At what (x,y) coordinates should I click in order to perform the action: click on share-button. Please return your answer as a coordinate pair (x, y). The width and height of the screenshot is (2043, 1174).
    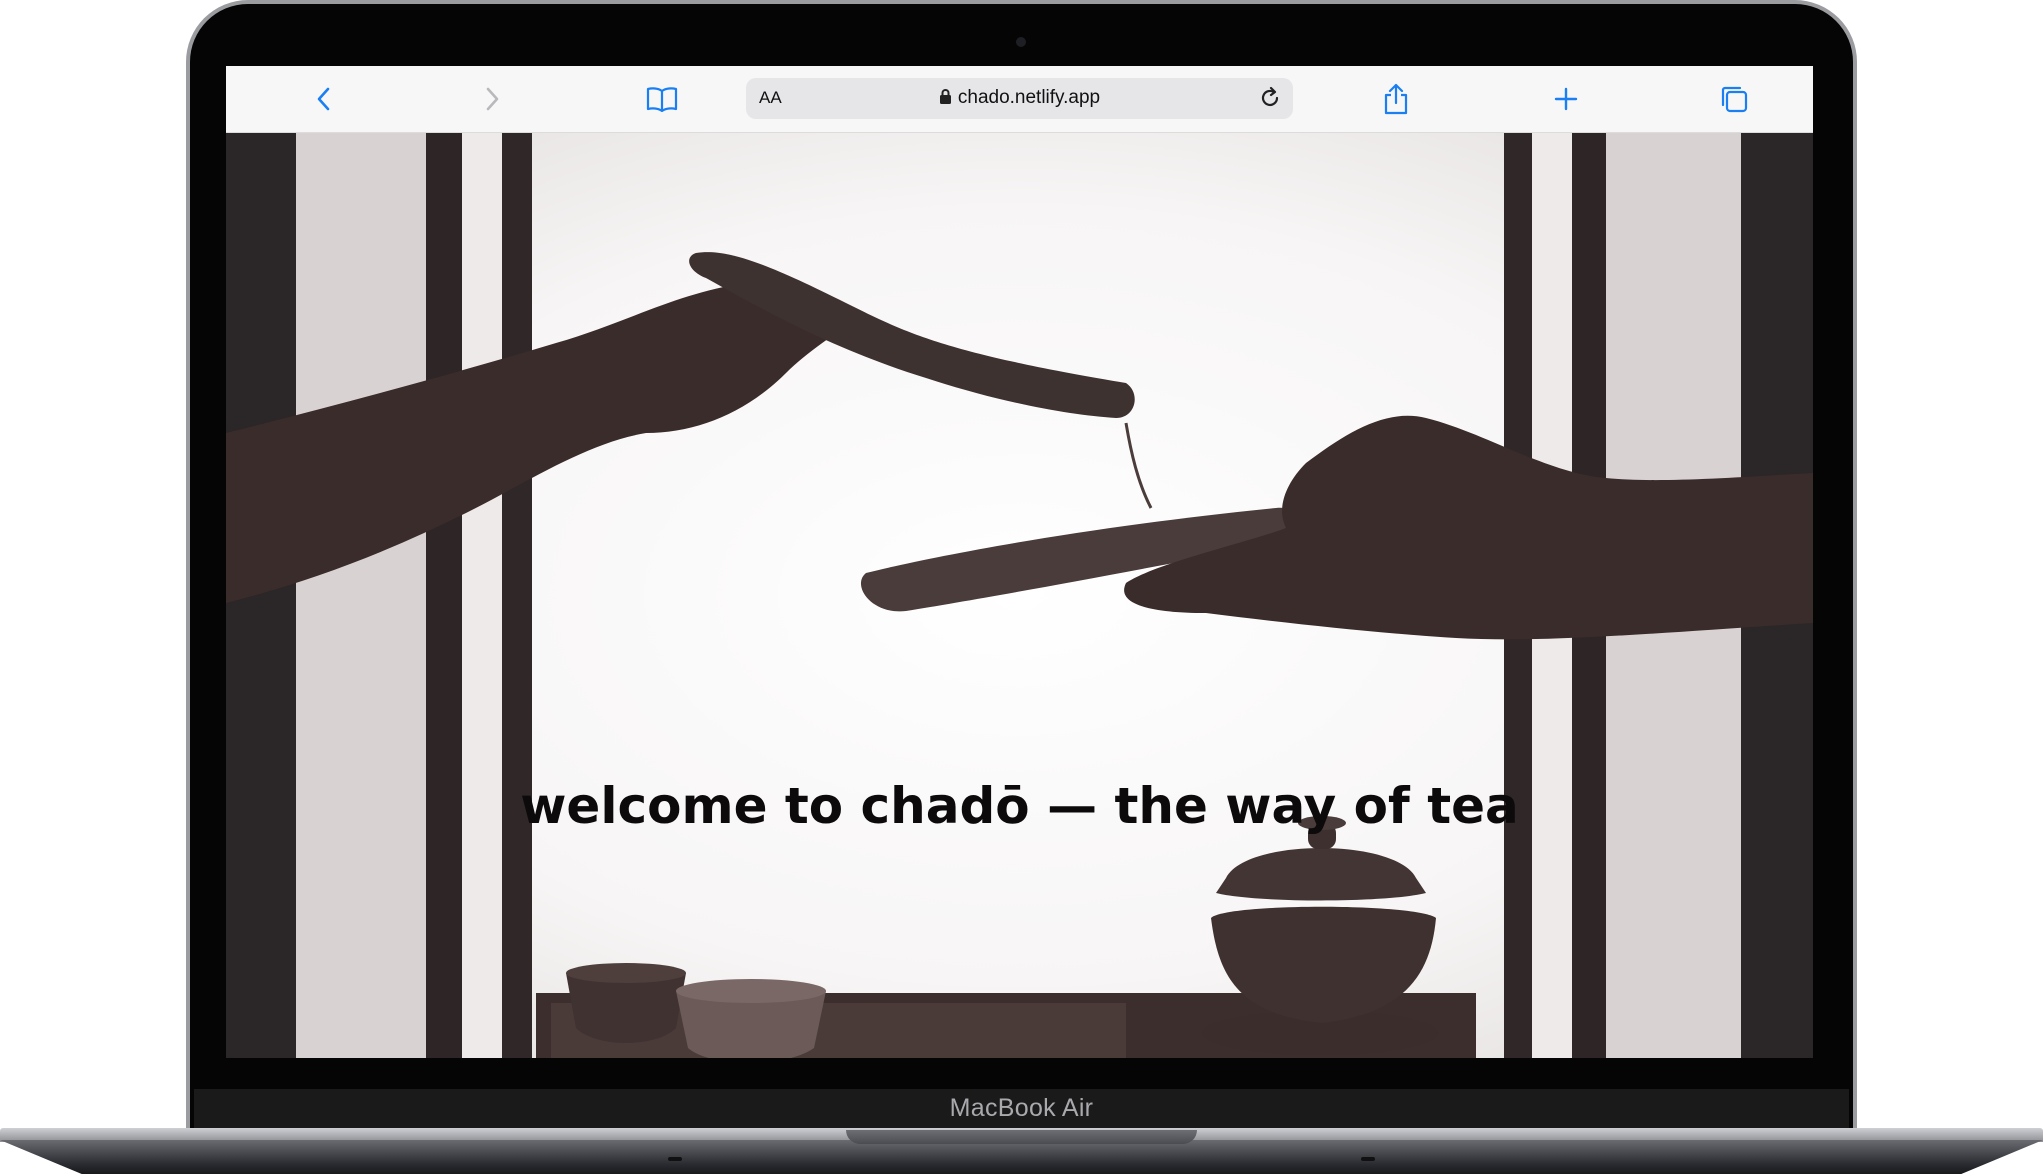
    Looking at the image, I should click on (1396, 99).